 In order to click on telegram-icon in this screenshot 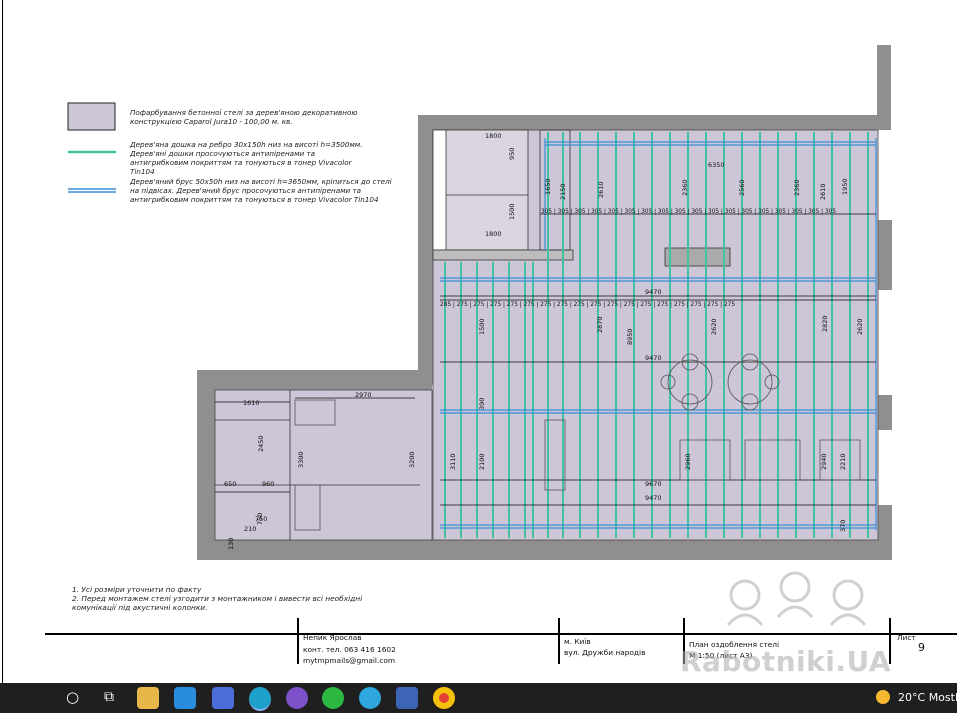, I will do `click(370, 698)`.